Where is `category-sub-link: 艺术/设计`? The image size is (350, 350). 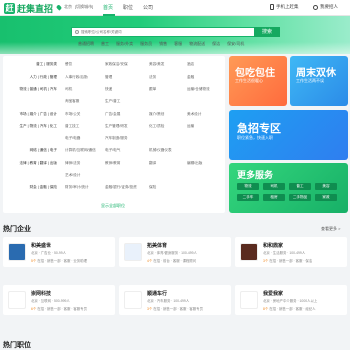
category-sub-link: 艺术/设计 is located at coordinates (85, 175).